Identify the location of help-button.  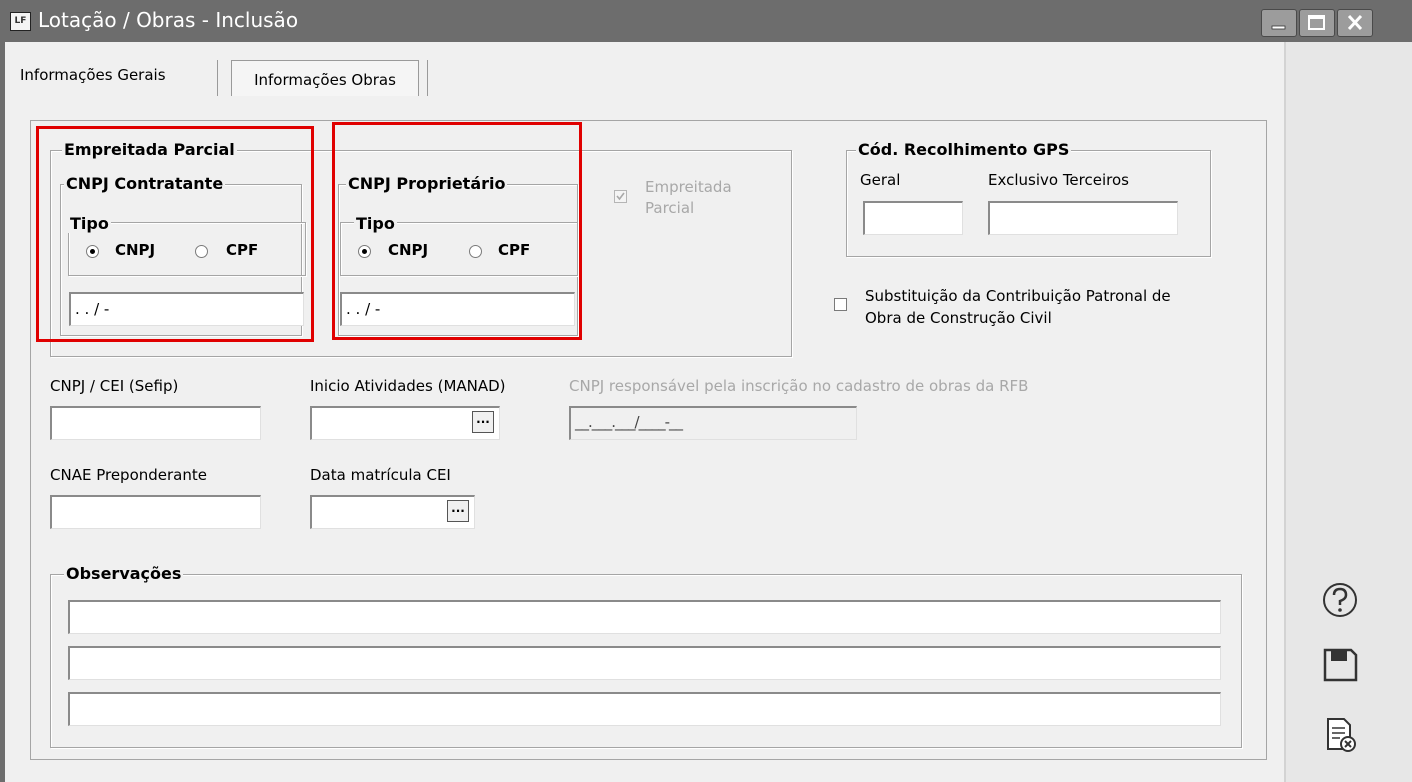
(1340, 600).